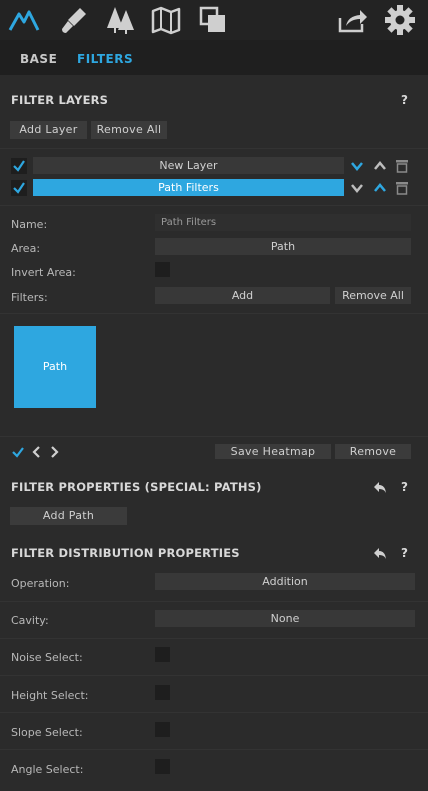 The width and height of the screenshot is (428, 791). I want to click on tab-base: BASE, so click(38, 59).